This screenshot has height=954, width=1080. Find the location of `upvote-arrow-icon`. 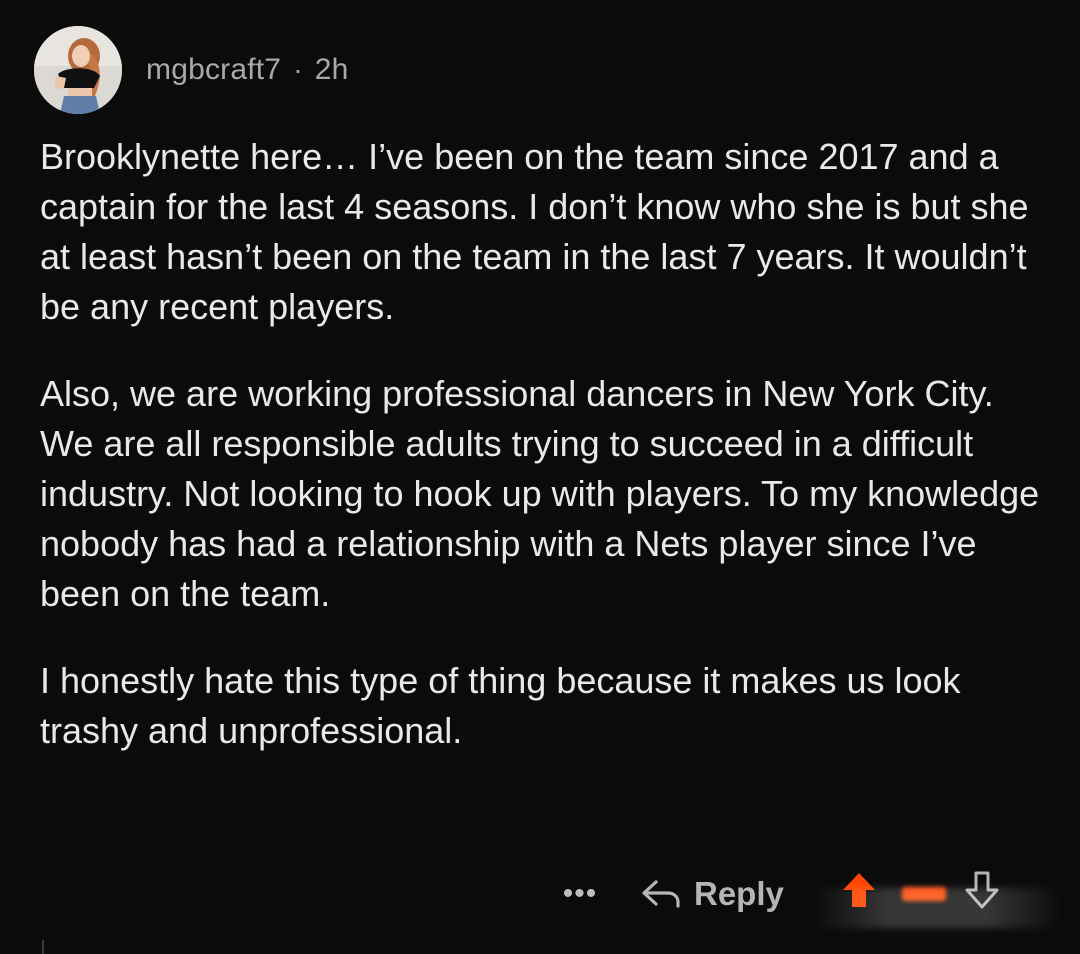

upvote-arrow-icon is located at coordinates (859, 894).